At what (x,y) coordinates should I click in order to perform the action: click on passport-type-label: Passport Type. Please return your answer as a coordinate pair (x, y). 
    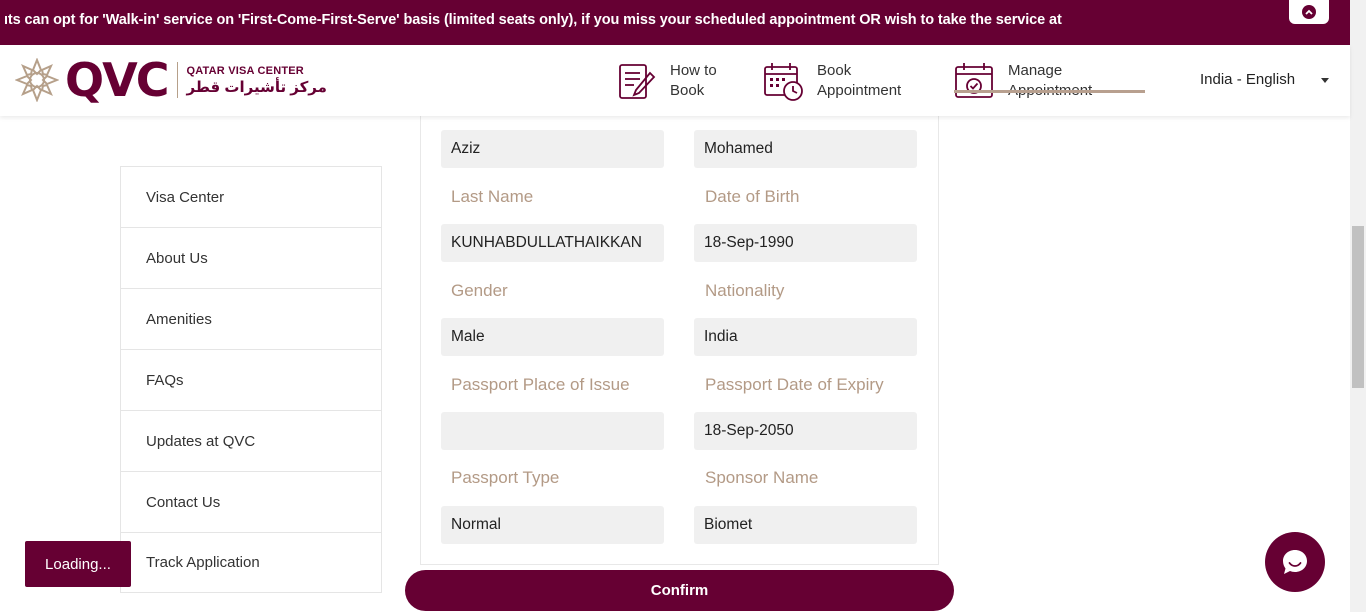
    Looking at the image, I should click on (505, 477).